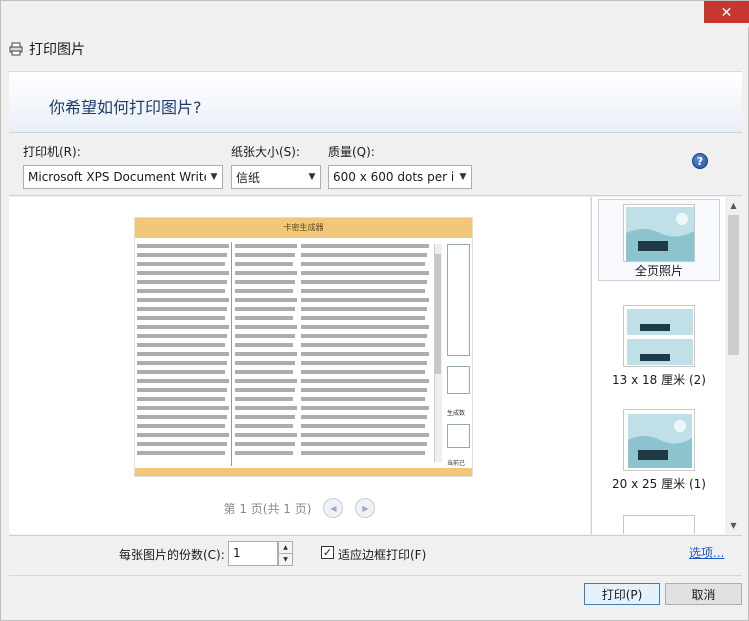 The height and width of the screenshot is (621, 749). What do you see at coordinates (253, 553) in the screenshot?
I see `copies-input: 1` at bounding box center [253, 553].